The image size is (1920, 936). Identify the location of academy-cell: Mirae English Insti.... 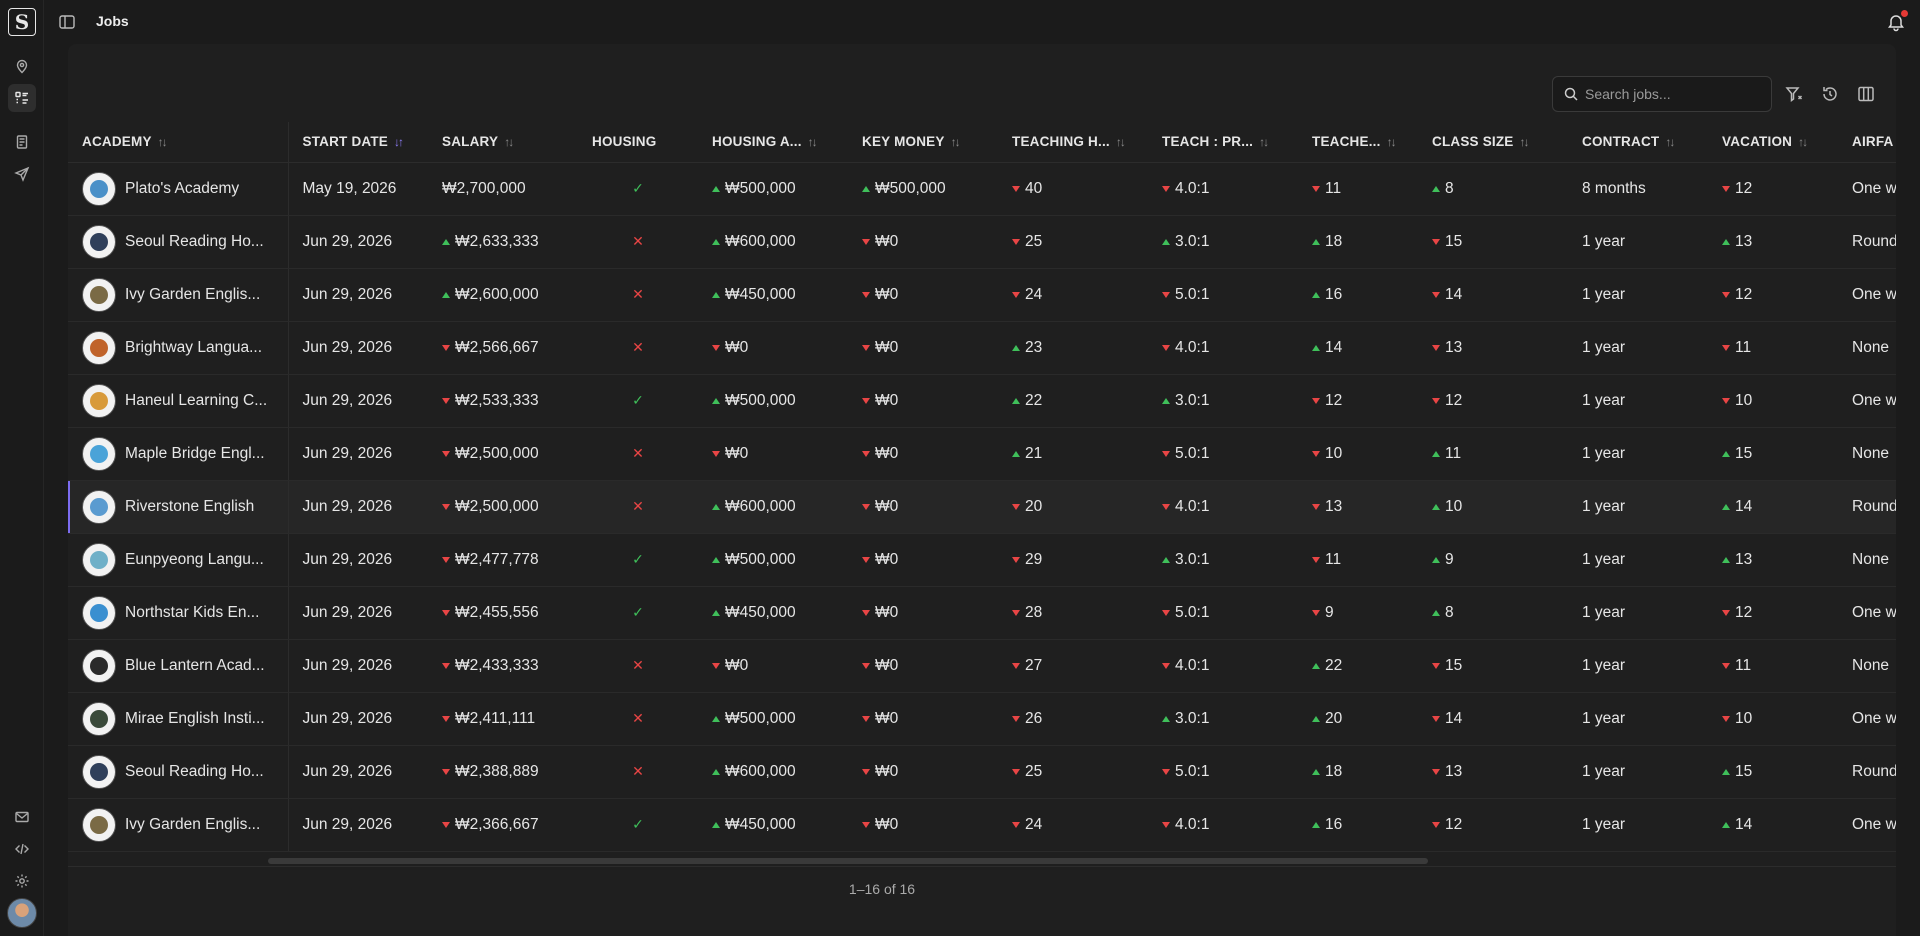
(178, 719).